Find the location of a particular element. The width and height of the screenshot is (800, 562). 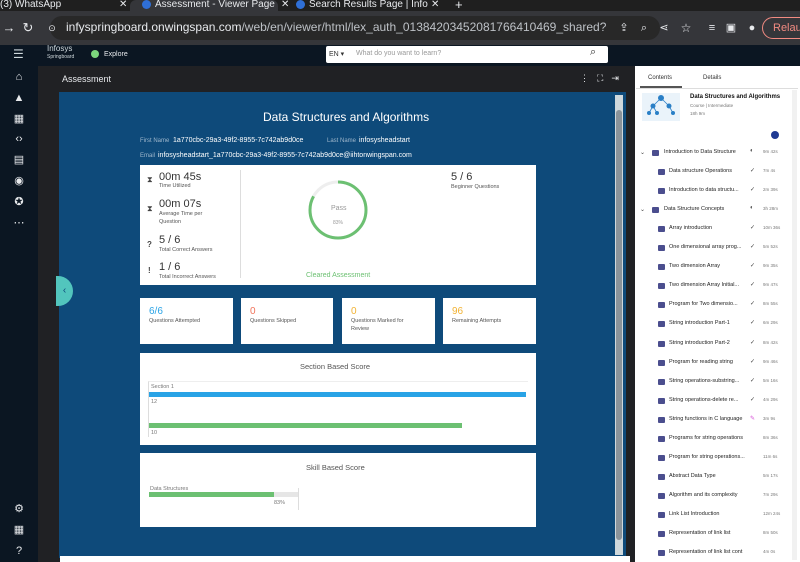

target-icon: ◉ is located at coordinates (19, 181).